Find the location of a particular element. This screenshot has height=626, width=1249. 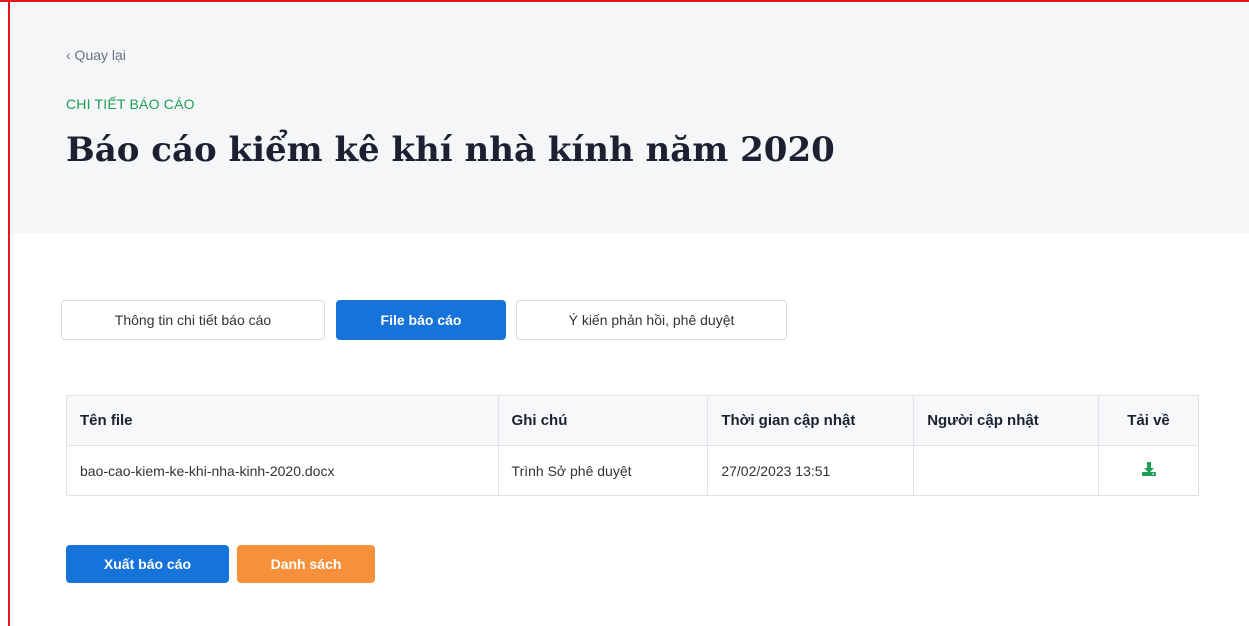

page-title: Báo cáo kiểm kê khí nhà kính năm 2020 is located at coordinates (450, 150).